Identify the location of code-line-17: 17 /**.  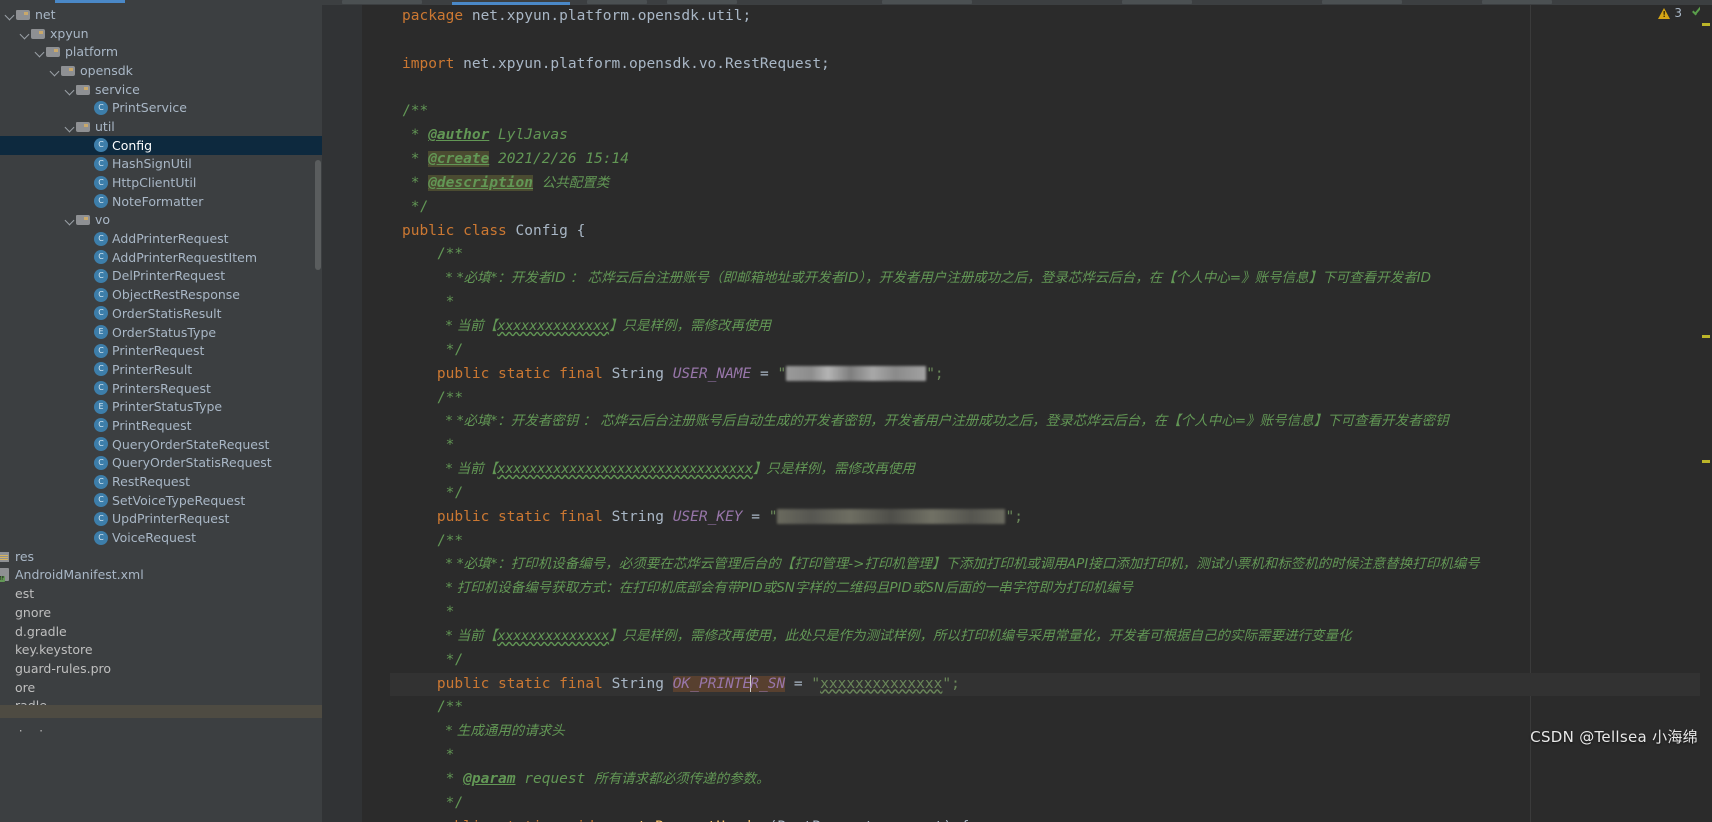
(1051, 399).